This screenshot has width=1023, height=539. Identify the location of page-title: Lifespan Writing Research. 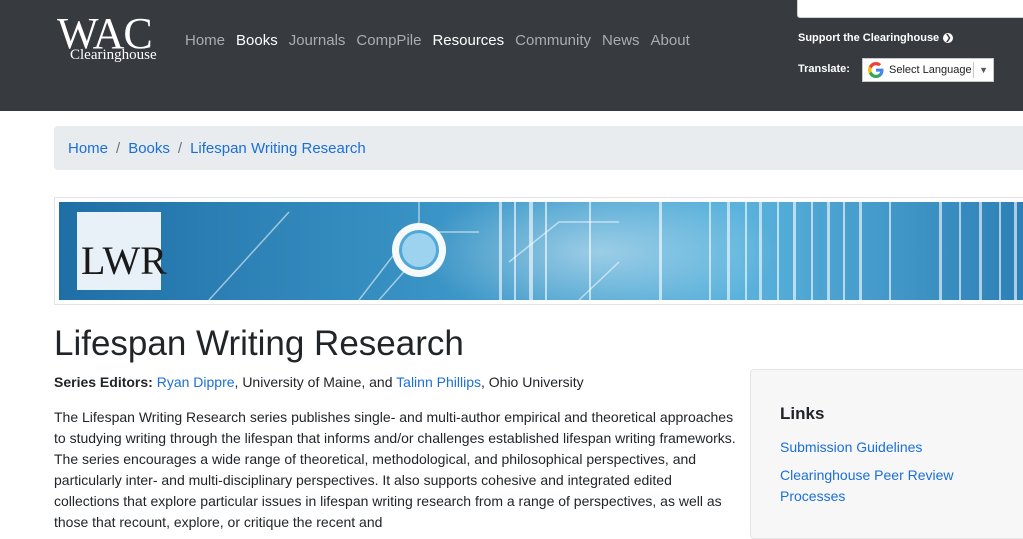
(259, 343).